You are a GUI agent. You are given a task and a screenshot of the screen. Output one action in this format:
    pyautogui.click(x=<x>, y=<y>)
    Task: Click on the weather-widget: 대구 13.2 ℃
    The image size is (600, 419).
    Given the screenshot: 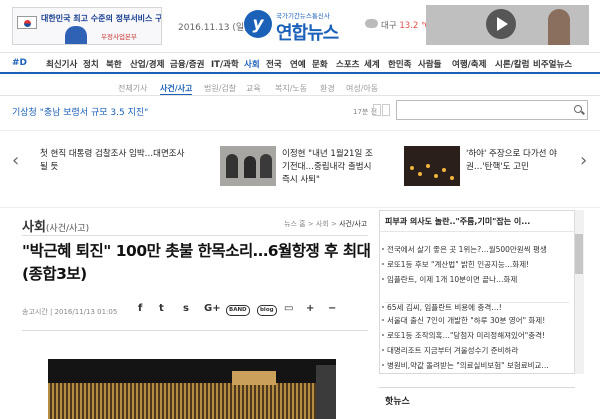 What is the action you would take?
    pyautogui.click(x=406, y=25)
    